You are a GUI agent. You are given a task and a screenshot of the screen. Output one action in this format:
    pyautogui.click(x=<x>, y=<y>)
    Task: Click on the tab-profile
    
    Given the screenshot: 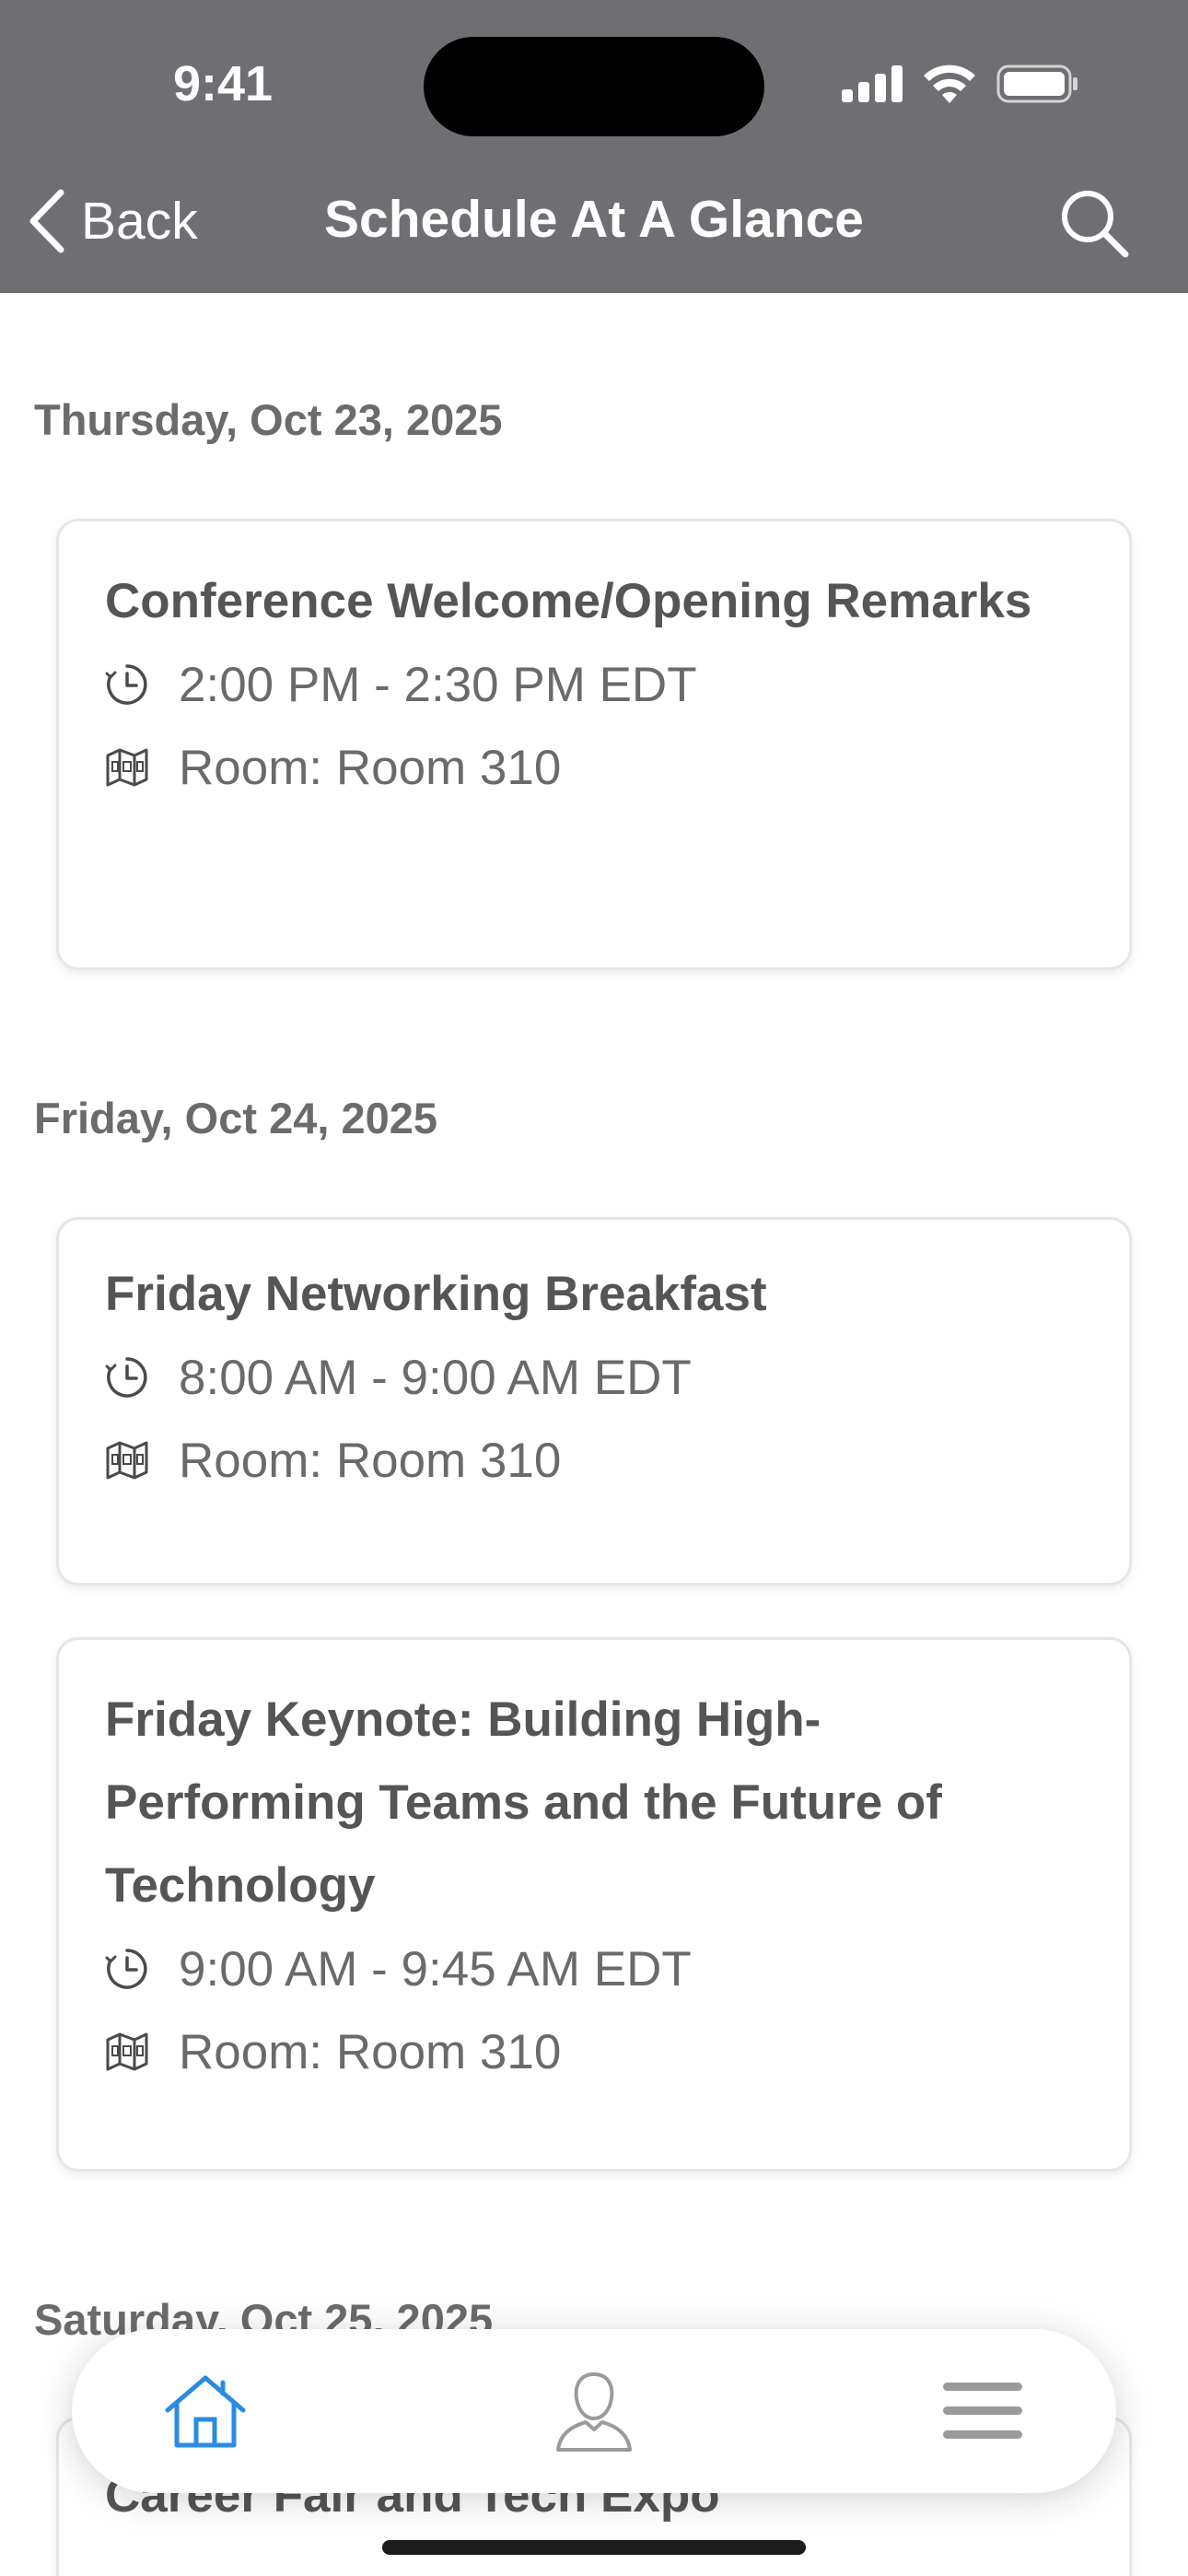 What is the action you would take?
    pyautogui.click(x=594, y=2411)
    